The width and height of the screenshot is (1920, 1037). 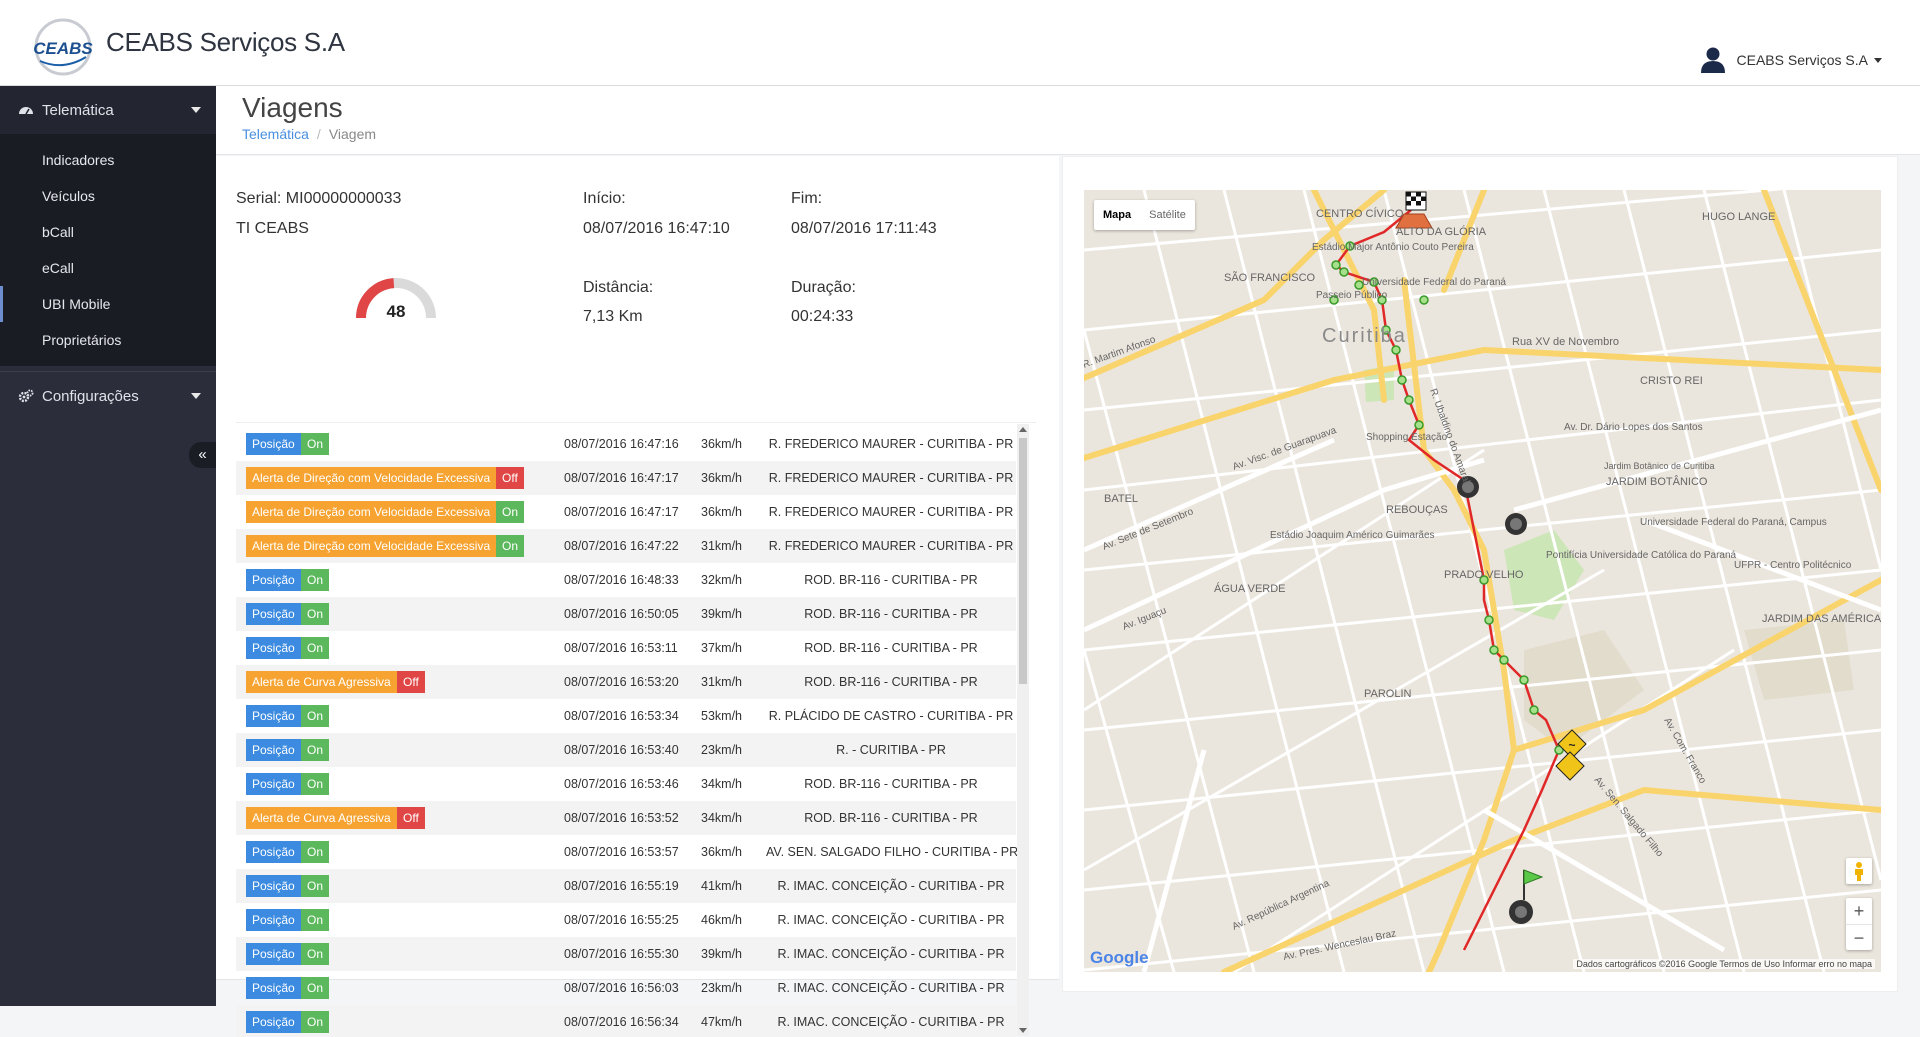 What do you see at coordinates (621, 648) in the screenshot?
I see `event-time: 08/07/2016 16:53:11` at bounding box center [621, 648].